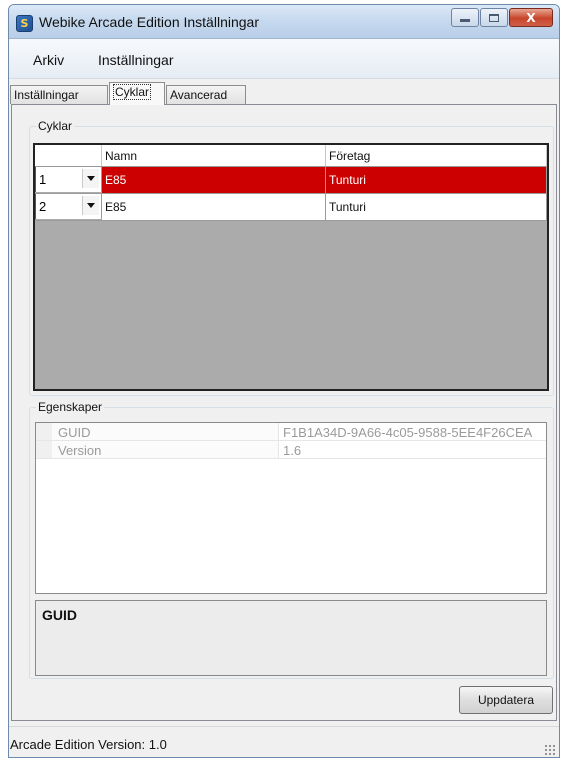 Image resolution: width=568 pixels, height=760 pixels. Describe the element at coordinates (165, 431) in the screenshot. I see `property-name: GUID` at that location.